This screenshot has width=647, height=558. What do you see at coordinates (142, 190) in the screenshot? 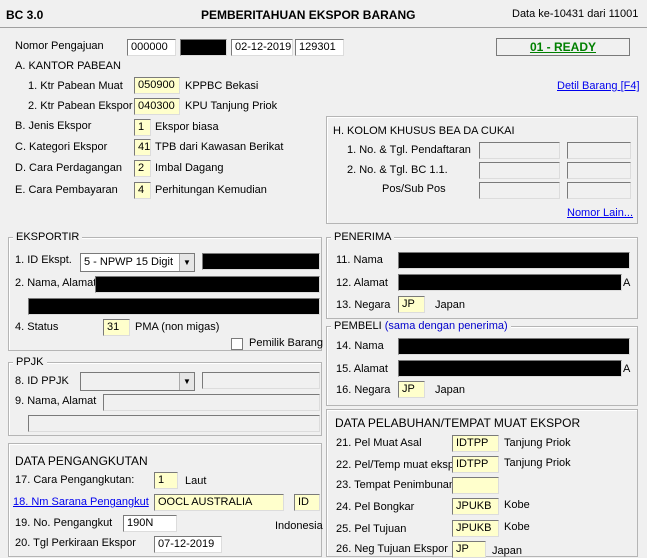
I see `cara-pembayaran-code: 4` at bounding box center [142, 190].